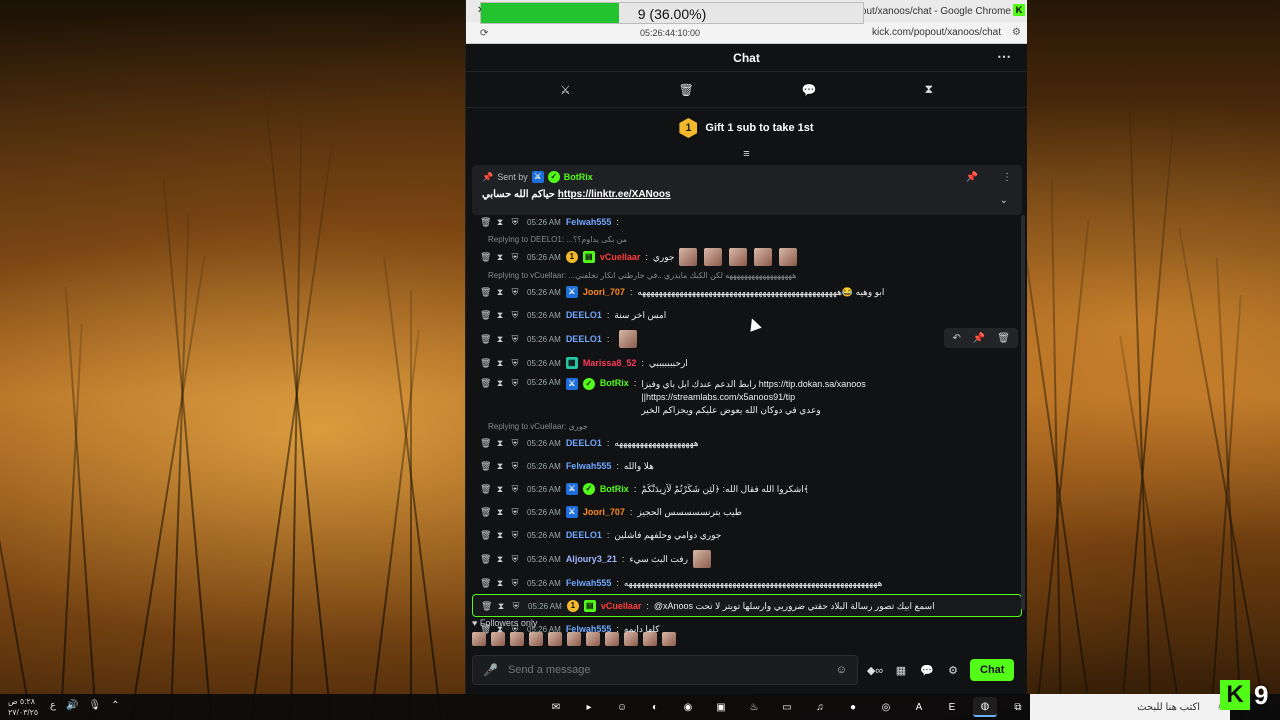 Image resolution: width=1280 pixels, height=720 pixels. Describe the element at coordinates (556, 707) in the screenshot. I see `mail-app-icon: ✉` at that location.